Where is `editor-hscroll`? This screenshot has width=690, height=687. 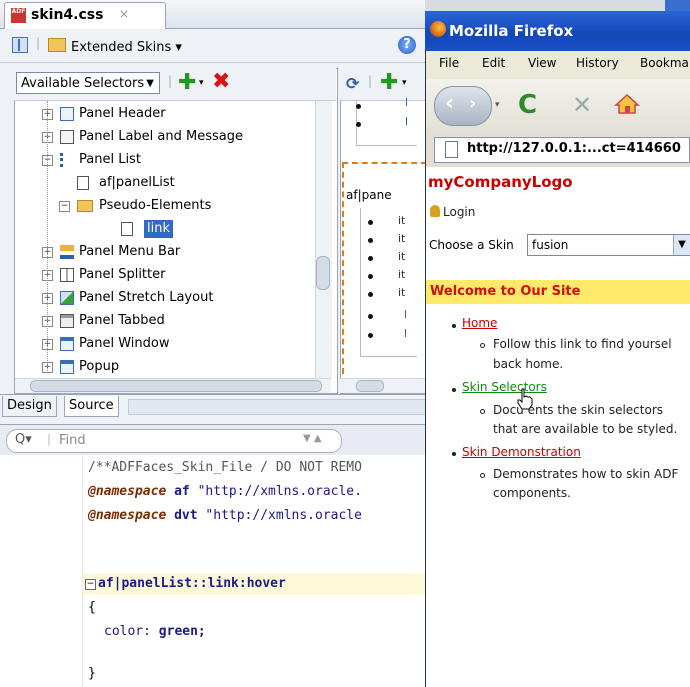 editor-hscroll is located at coordinates (277, 407).